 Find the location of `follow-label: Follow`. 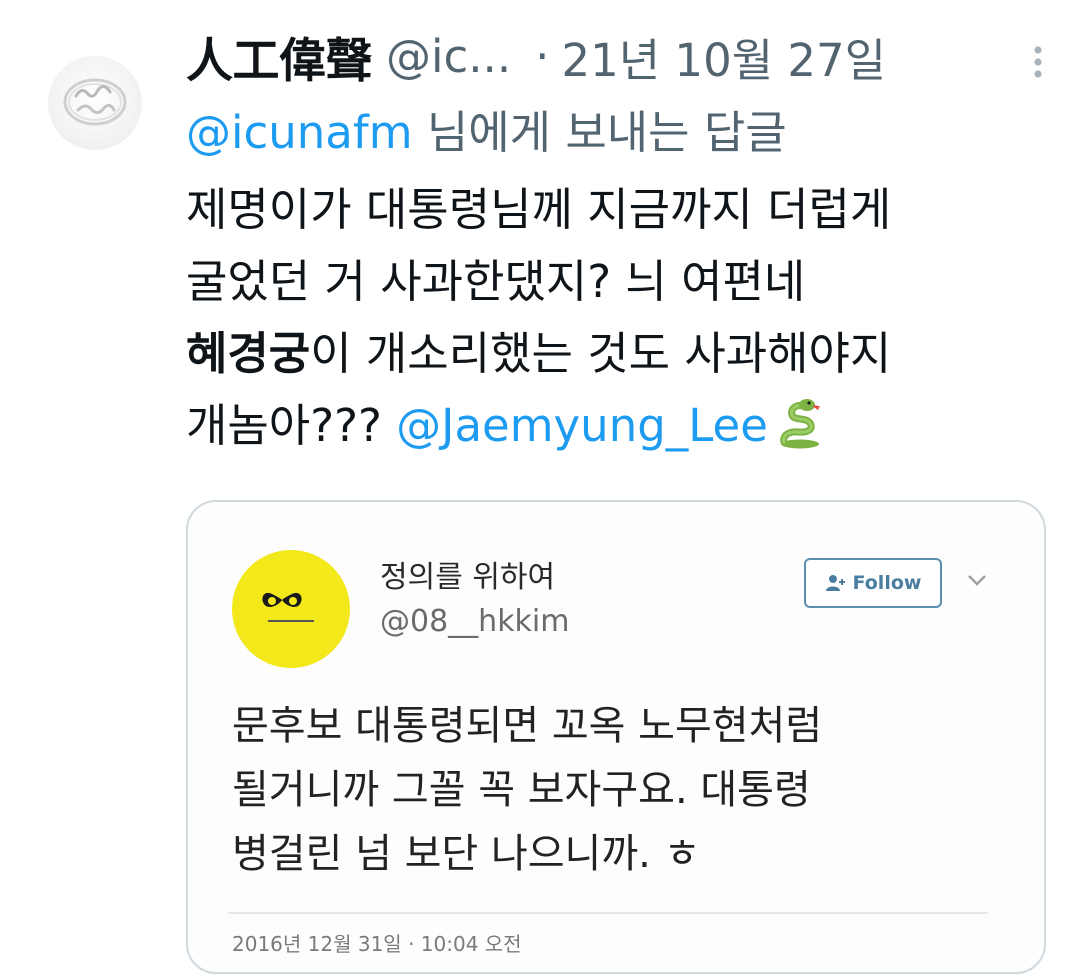

follow-label: Follow is located at coordinates (887, 583).